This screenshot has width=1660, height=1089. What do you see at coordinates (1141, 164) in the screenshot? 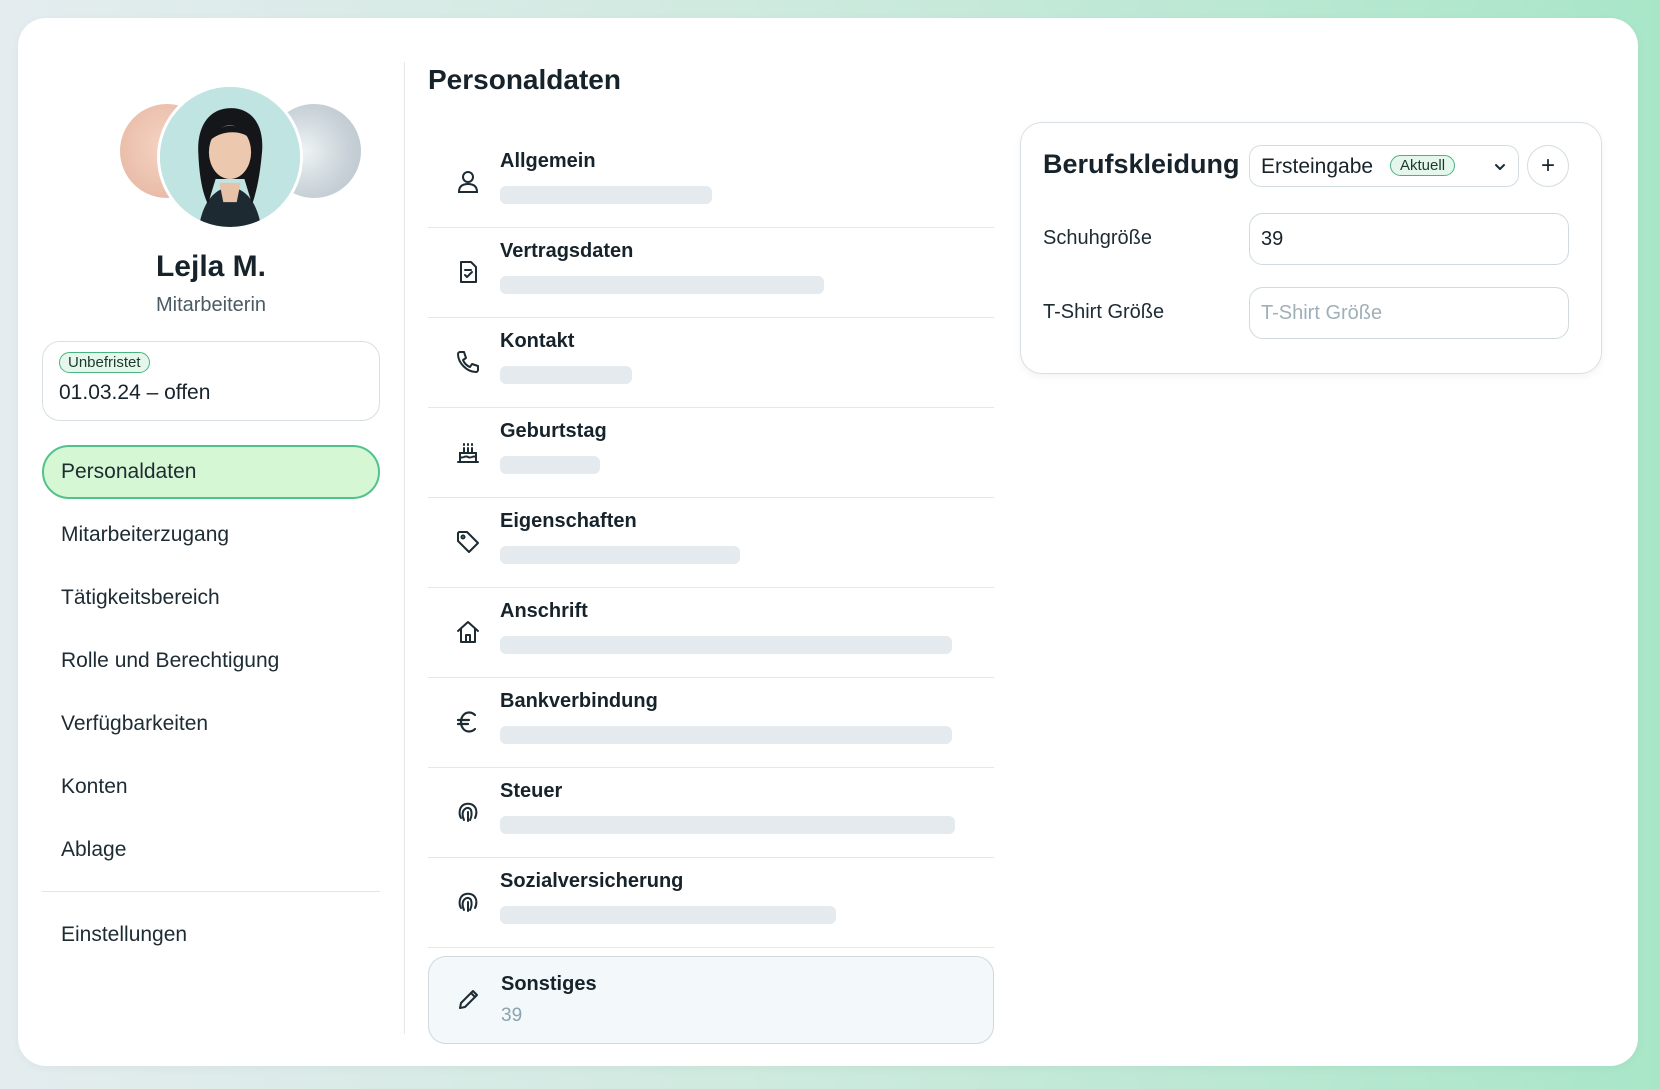
I see `workwear-title: Berufskleidung` at bounding box center [1141, 164].